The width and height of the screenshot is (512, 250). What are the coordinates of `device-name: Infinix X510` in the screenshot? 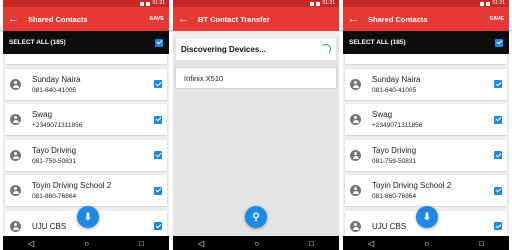 It's located at (204, 78).